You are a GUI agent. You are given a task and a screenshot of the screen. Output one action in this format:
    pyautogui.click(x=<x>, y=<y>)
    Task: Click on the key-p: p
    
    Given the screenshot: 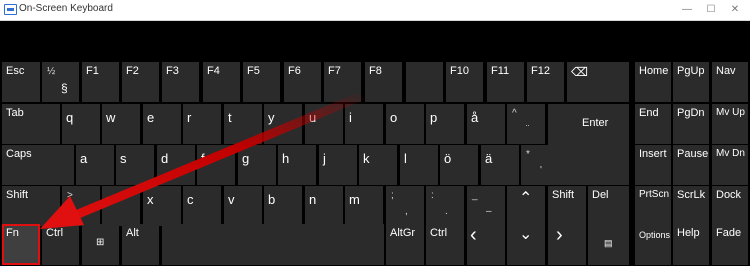 What is the action you would take?
    pyautogui.click(x=445, y=124)
    